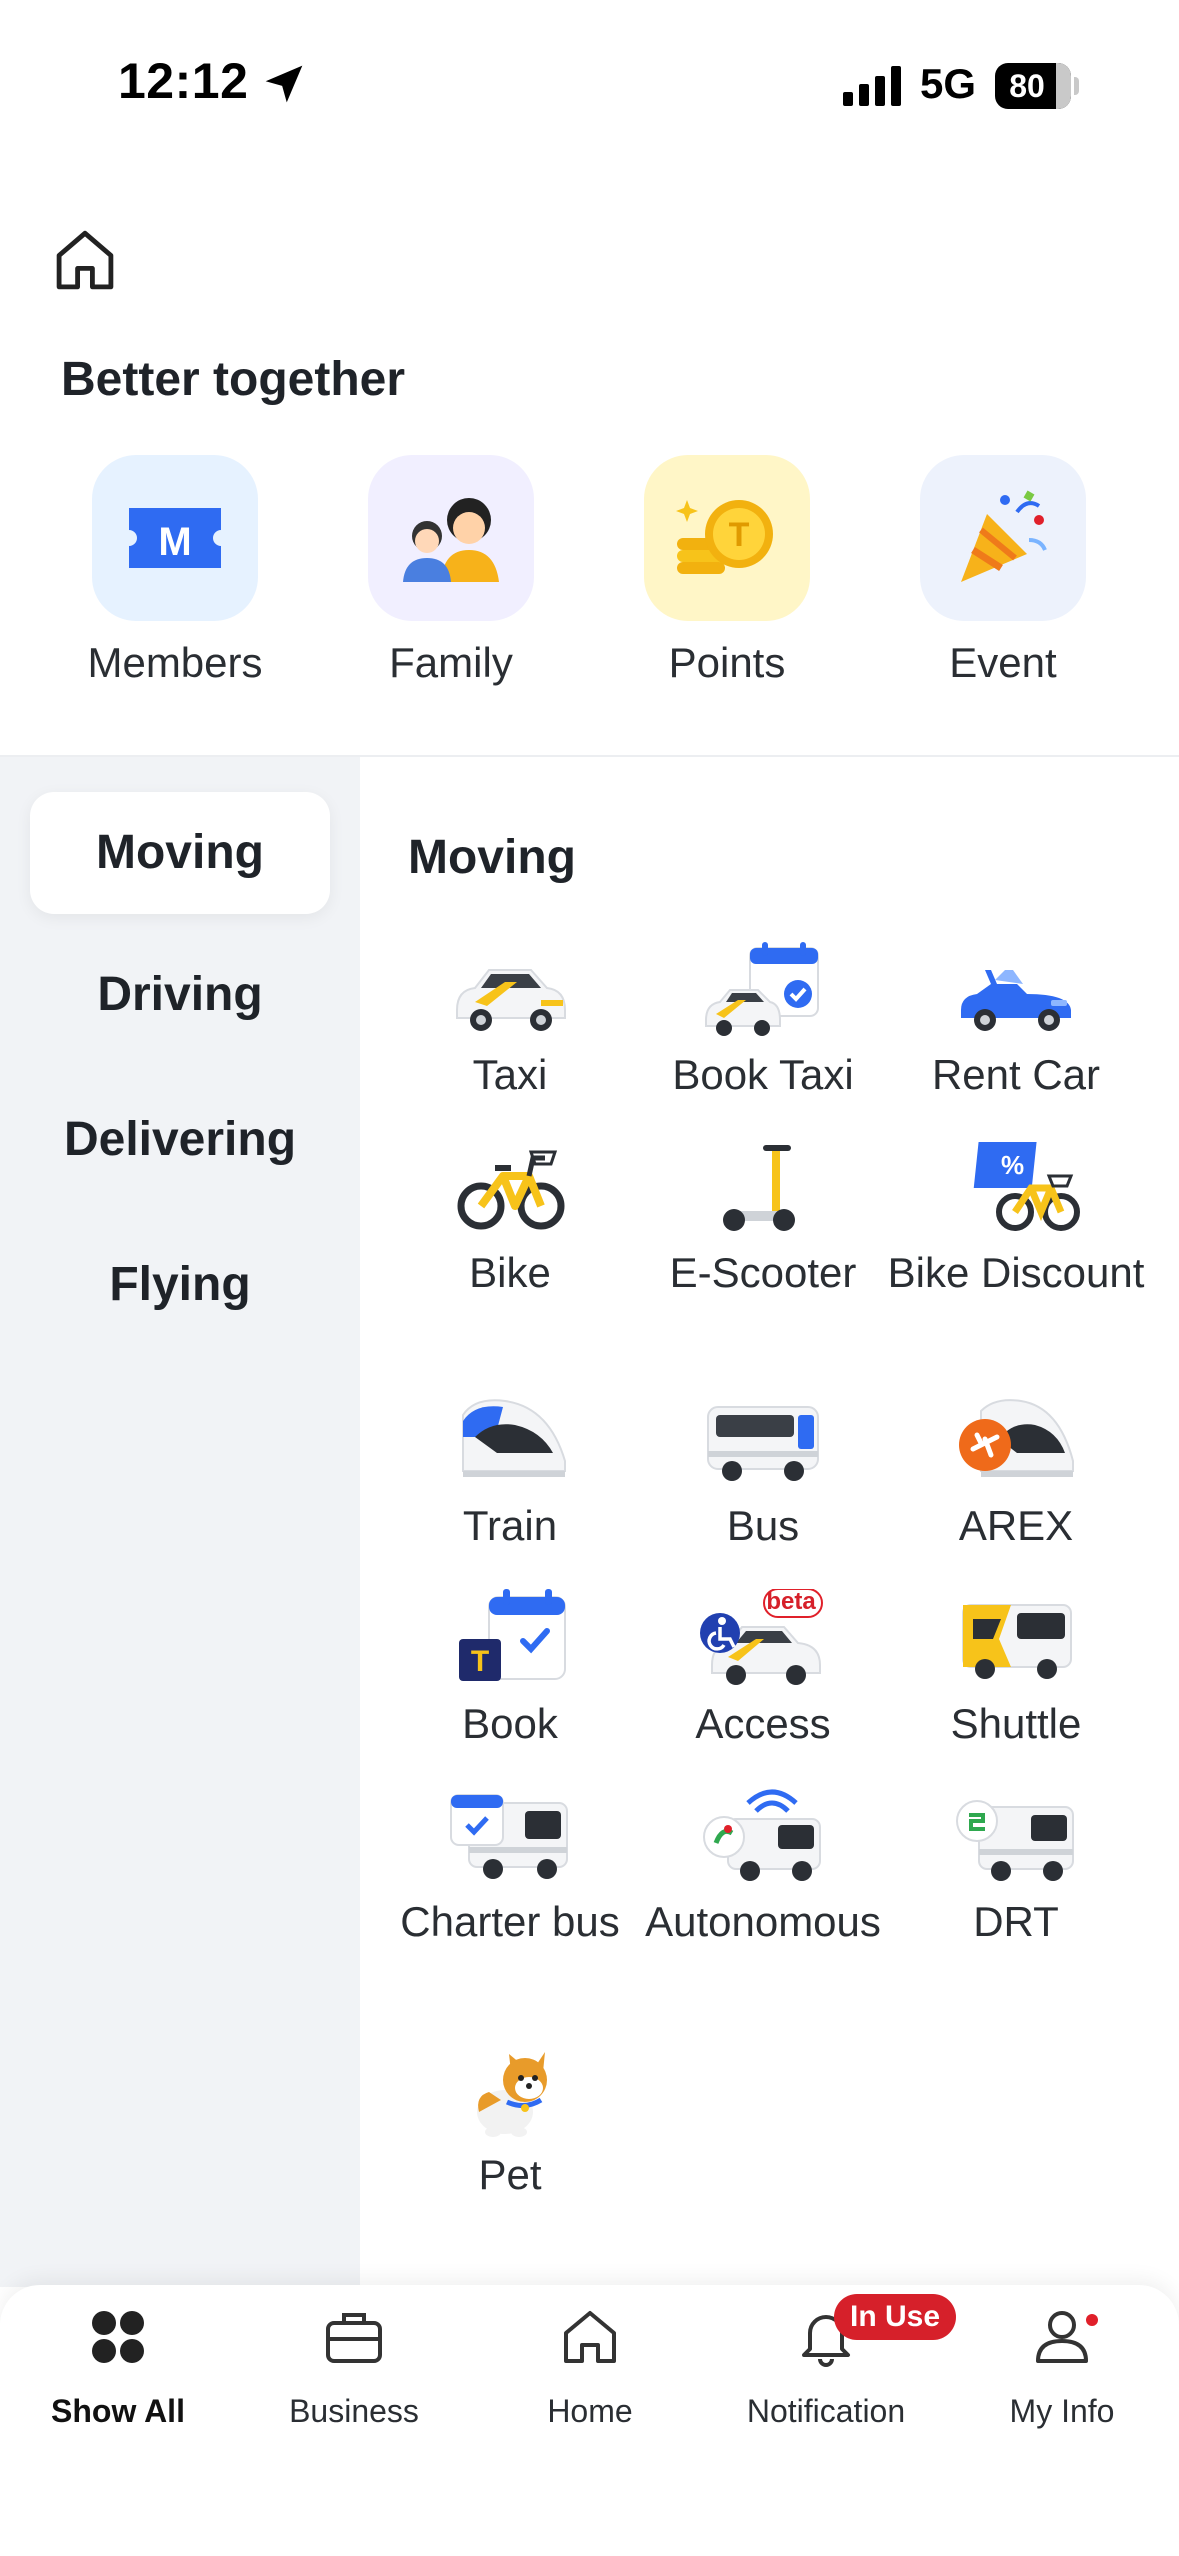 The image size is (1179, 2556). Describe the element at coordinates (118, 2411) in the screenshot. I see `tab-label: Show All` at that location.